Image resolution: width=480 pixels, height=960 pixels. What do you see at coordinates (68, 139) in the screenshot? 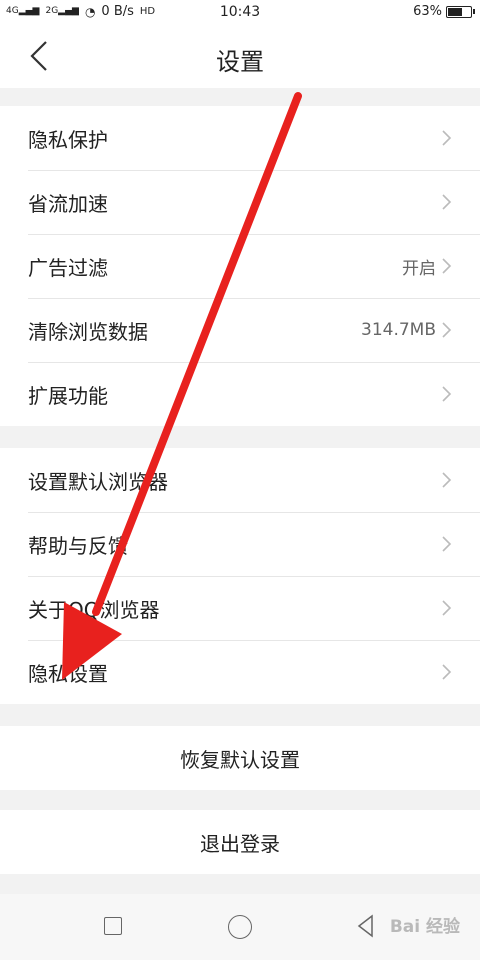
I see `row-label: 隐私保护` at bounding box center [68, 139].